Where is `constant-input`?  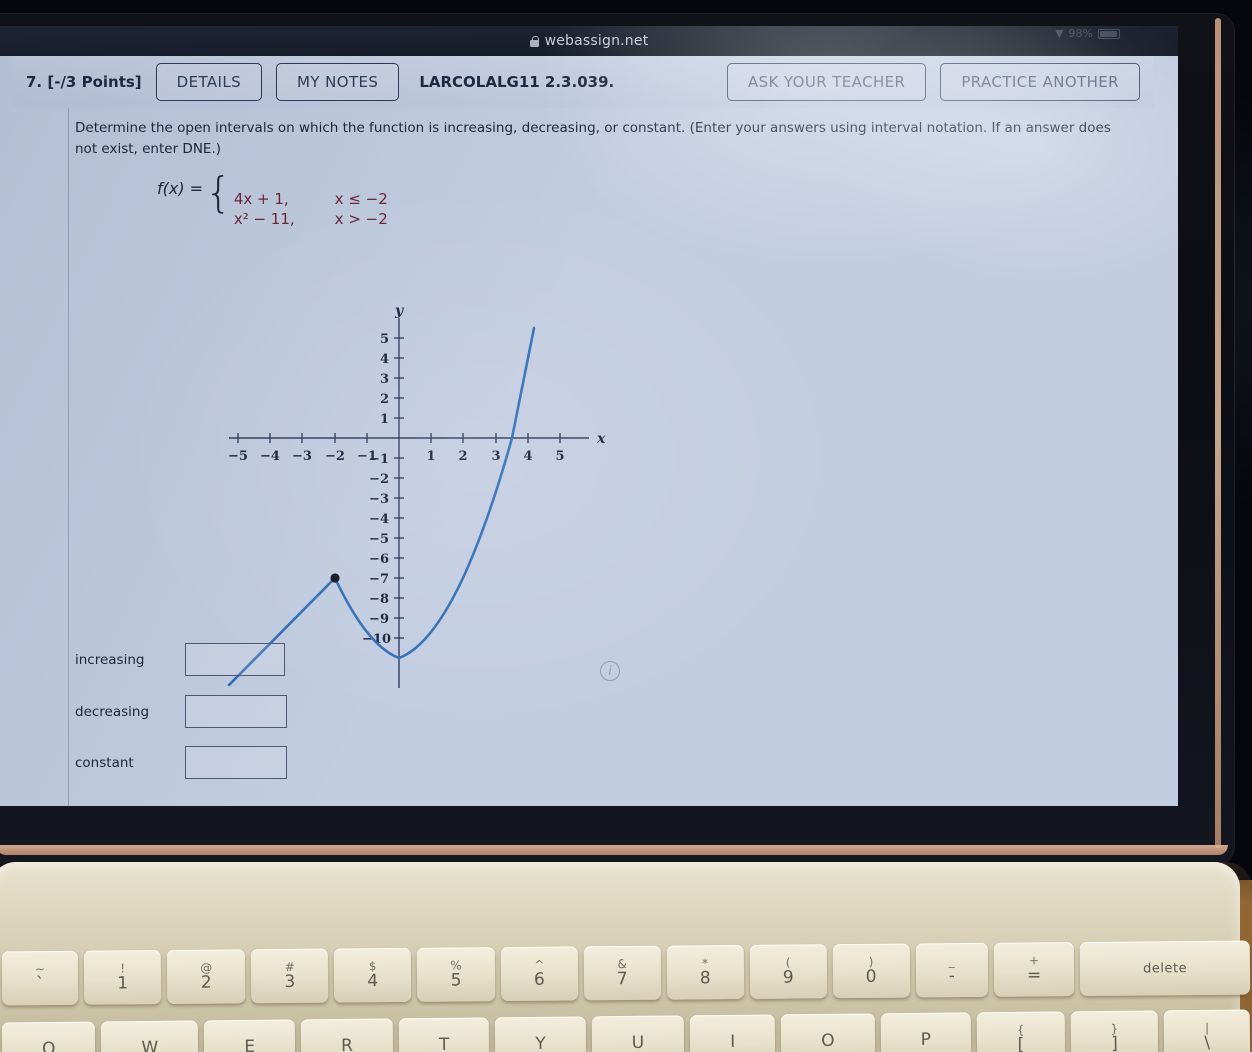 constant-input is located at coordinates (236, 762).